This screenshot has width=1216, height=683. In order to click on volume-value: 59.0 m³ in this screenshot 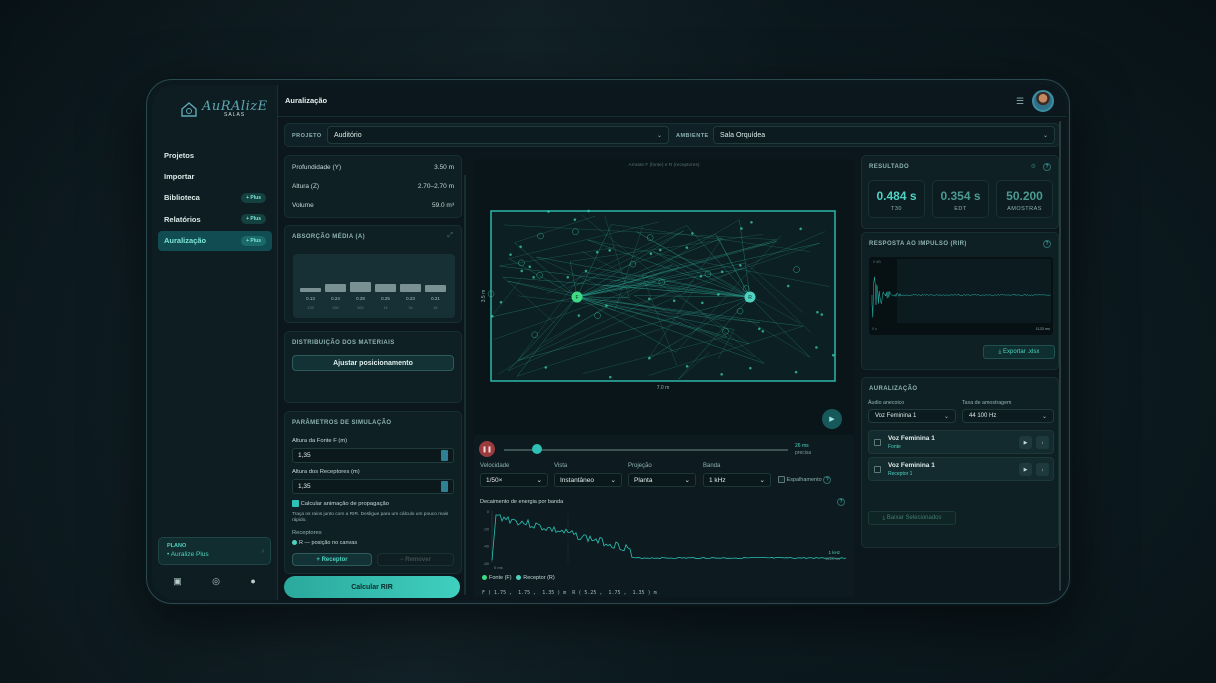, I will do `click(442, 205)`.